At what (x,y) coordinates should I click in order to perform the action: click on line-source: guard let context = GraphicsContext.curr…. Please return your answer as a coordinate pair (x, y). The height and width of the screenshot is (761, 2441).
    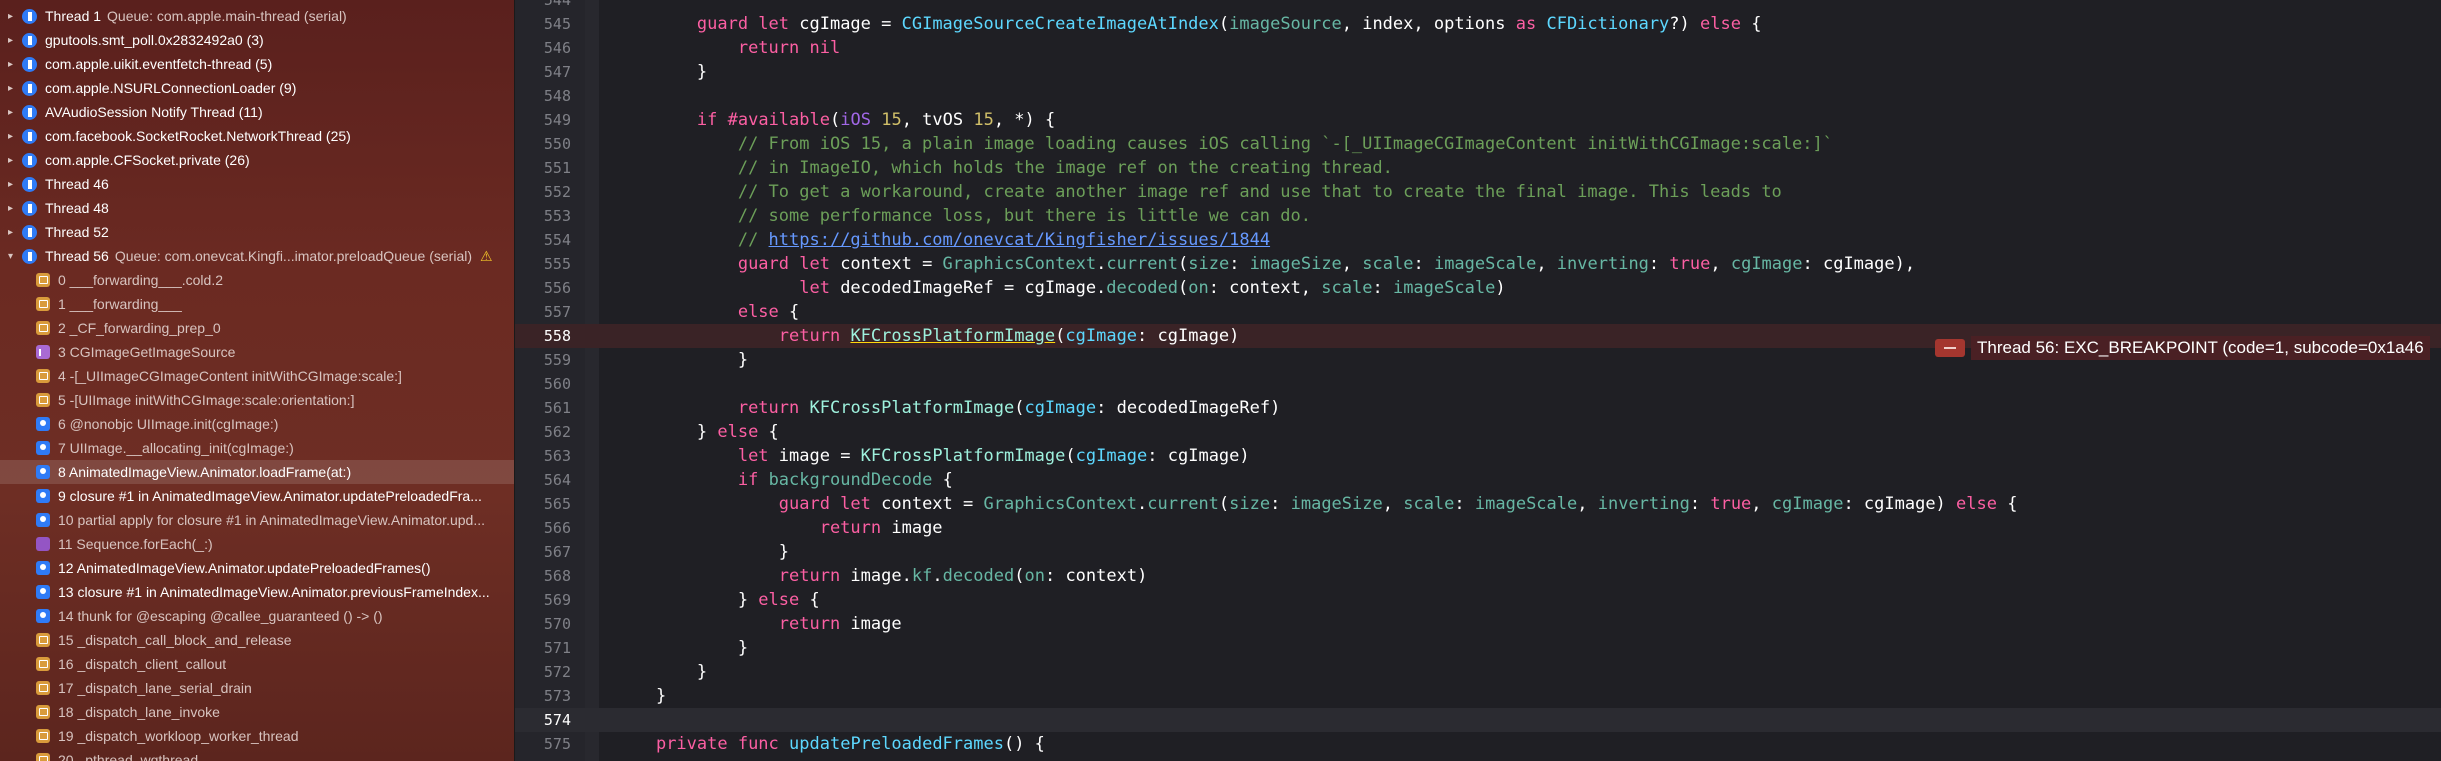
    Looking at the image, I should click on (1265, 264).